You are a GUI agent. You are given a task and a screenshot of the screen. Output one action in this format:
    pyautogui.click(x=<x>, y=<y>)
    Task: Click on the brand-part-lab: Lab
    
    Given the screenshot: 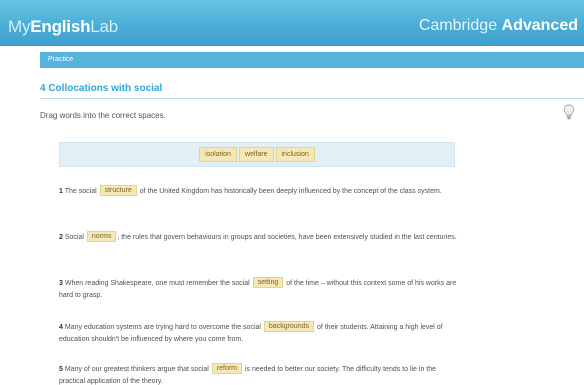 What is the action you would take?
    pyautogui.click(x=104, y=26)
    